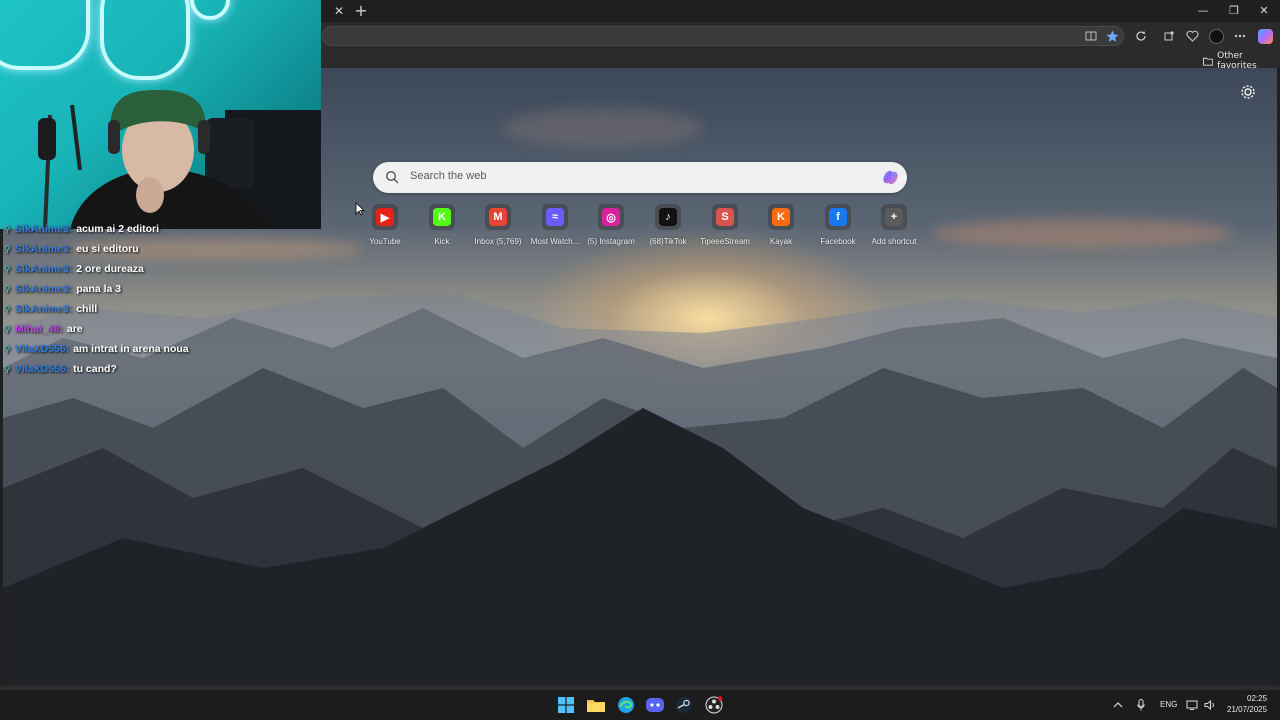  I want to click on chat-message: ⚲ SlkAnime3: chill, so click(154, 309).